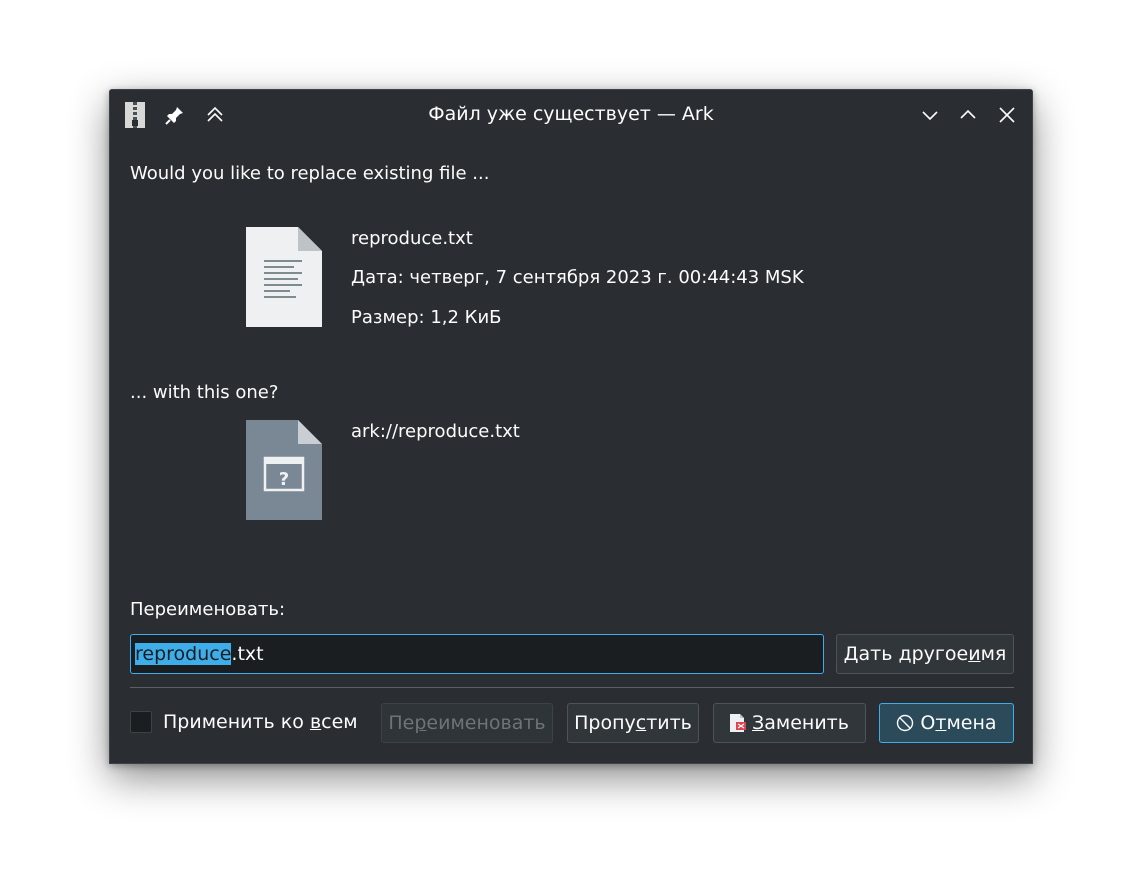 Image resolution: width=1142 pixels, height=893 pixels. What do you see at coordinates (339, 722) in the screenshot?
I see `apply-all-label-post: сем` at bounding box center [339, 722].